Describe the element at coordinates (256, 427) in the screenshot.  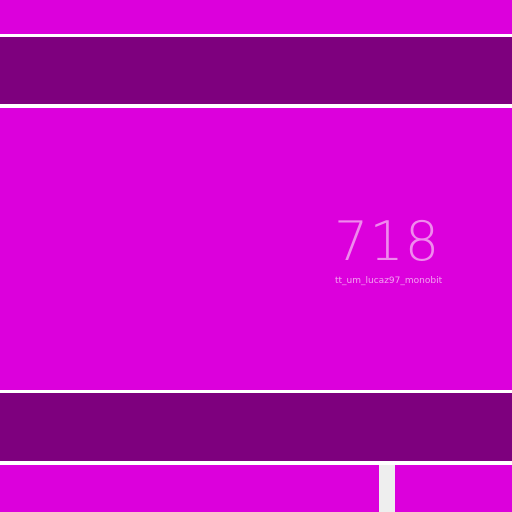
I see `dark-tile-lower` at that location.